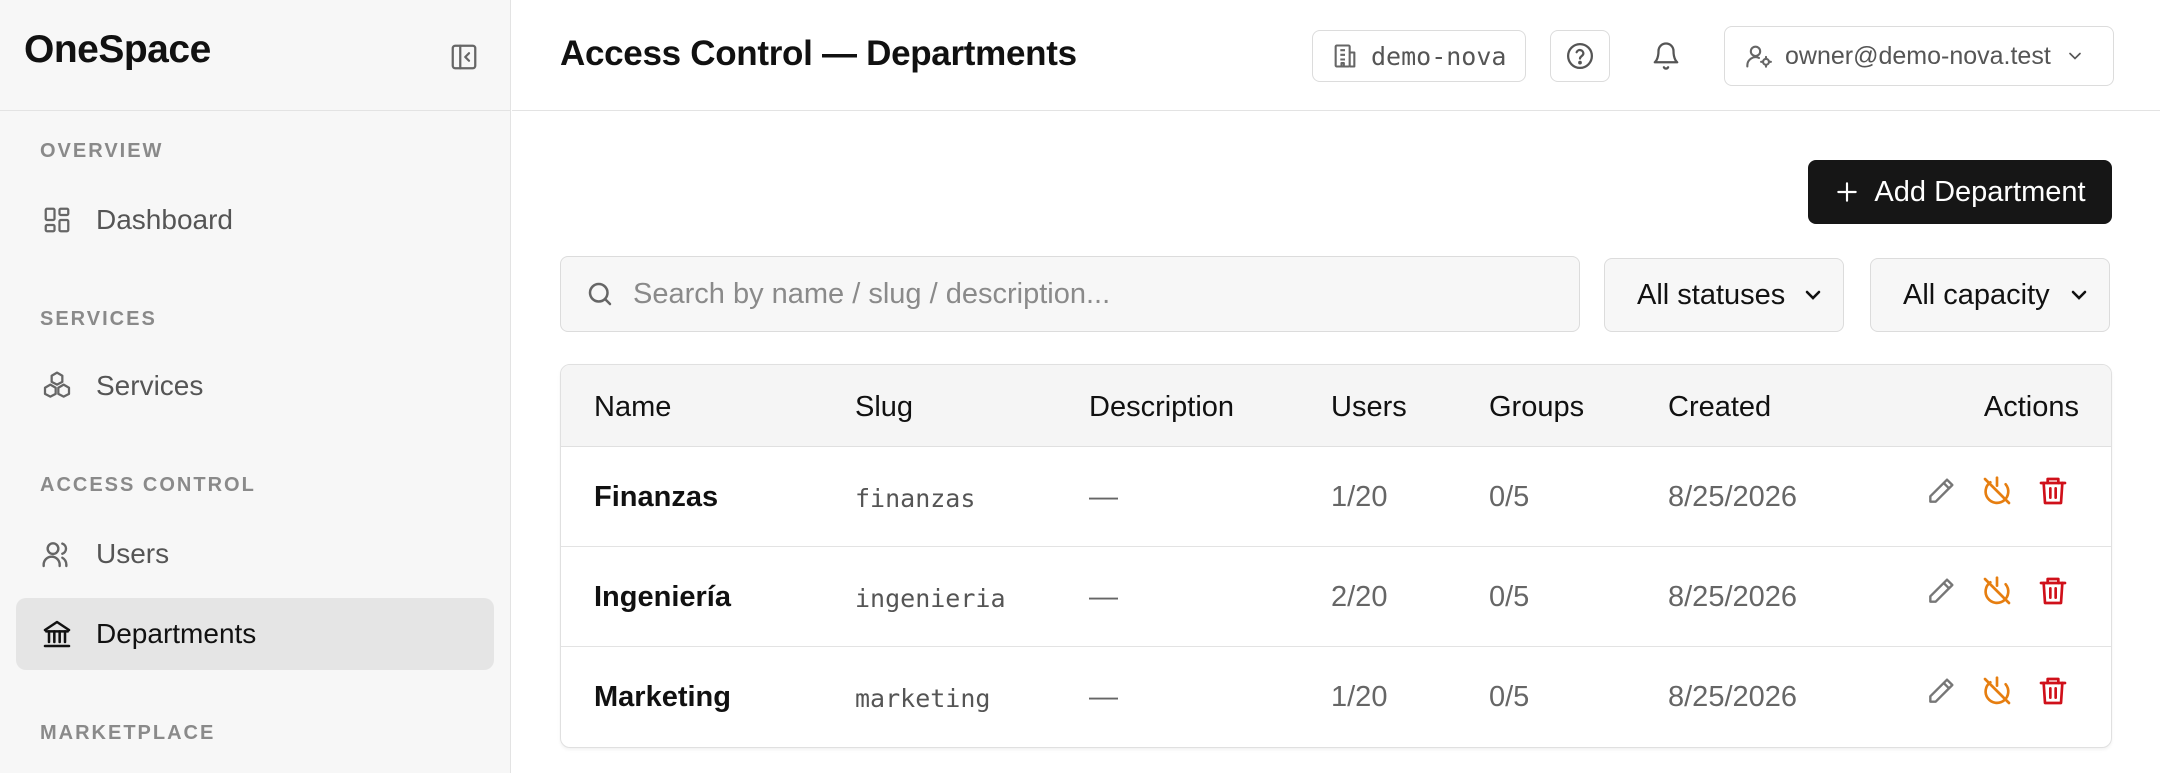  What do you see at coordinates (255, 554) in the screenshot?
I see `sidebar-item-users: Users` at bounding box center [255, 554].